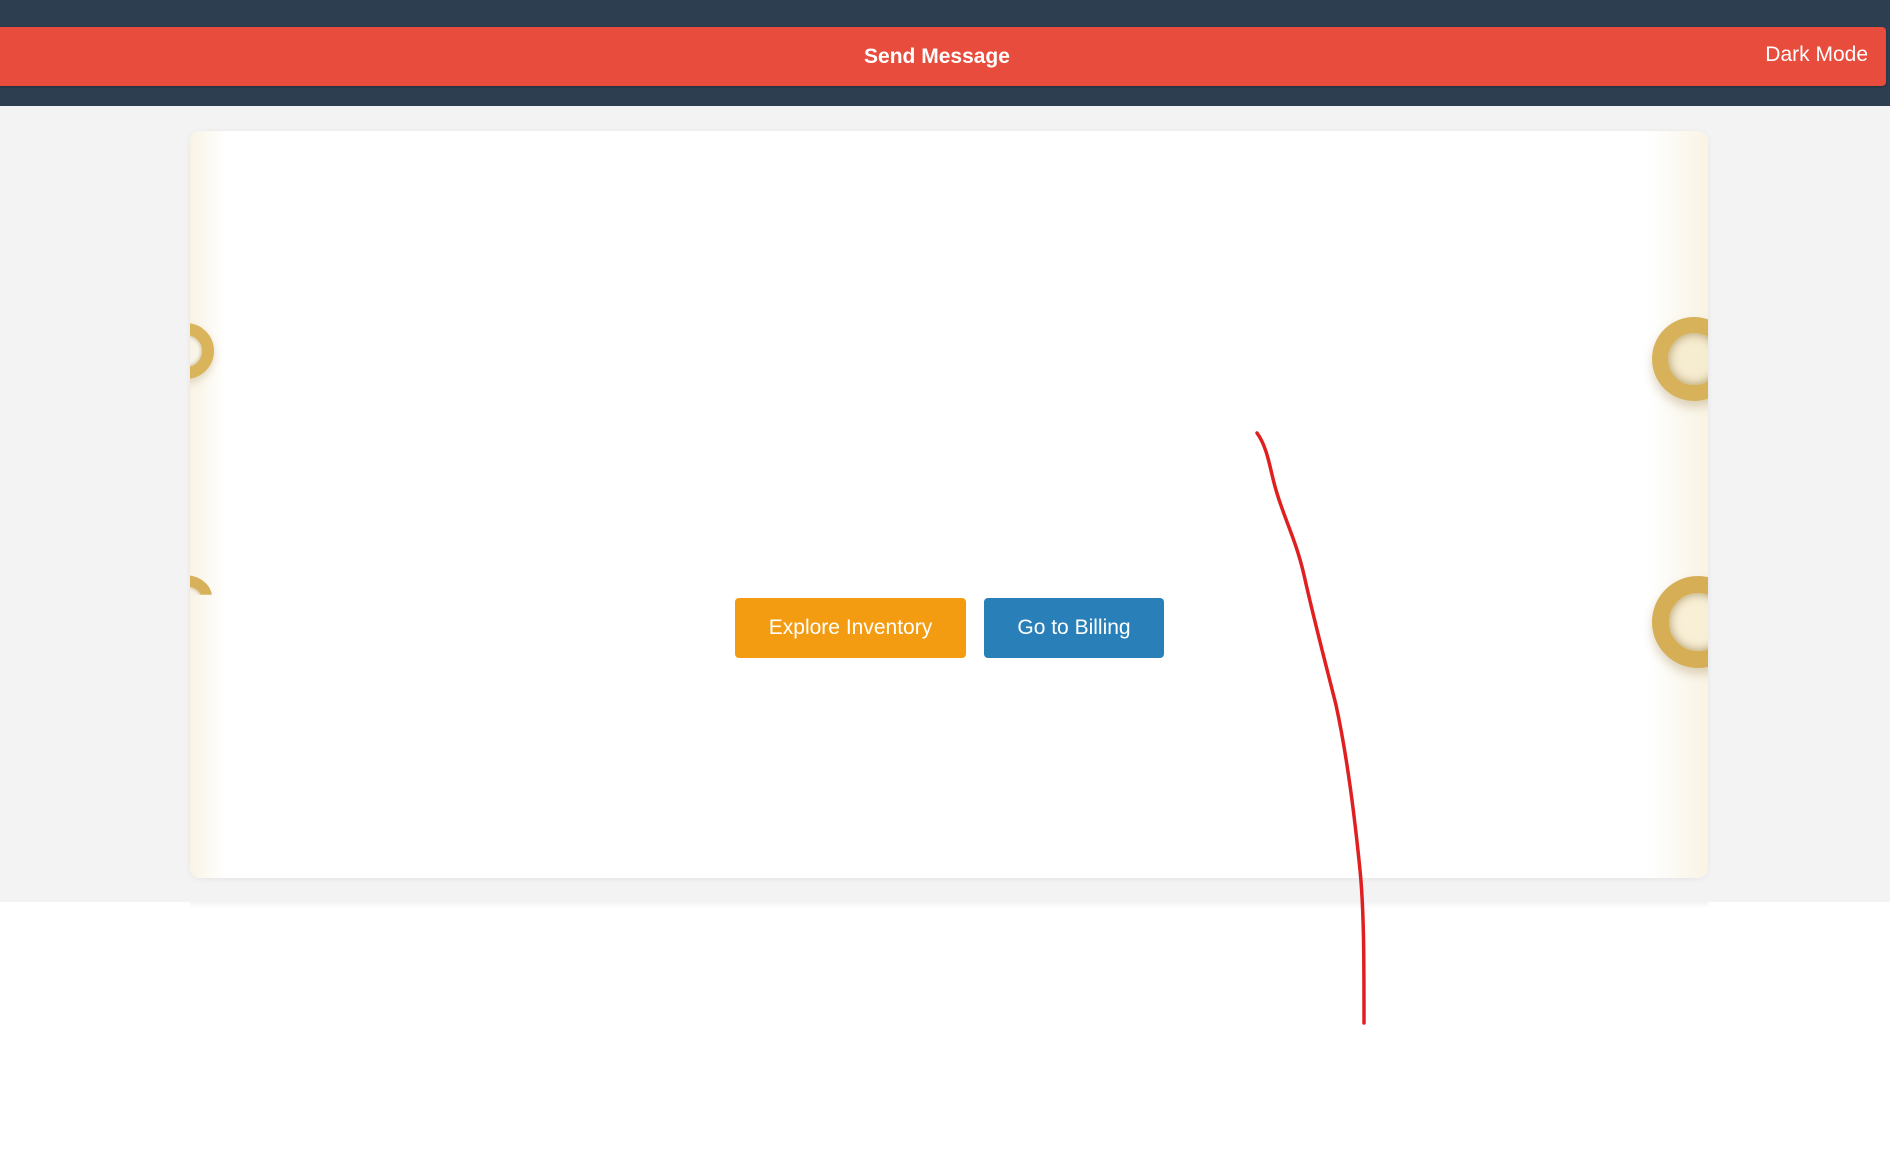 Image resolution: width=1890 pixels, height=1158 pixels. What do you see at coordinates (1074, 628) in the screenshot?
I see `go-to-billing-button: Go to Billing` at bounding box center [1074, 628].